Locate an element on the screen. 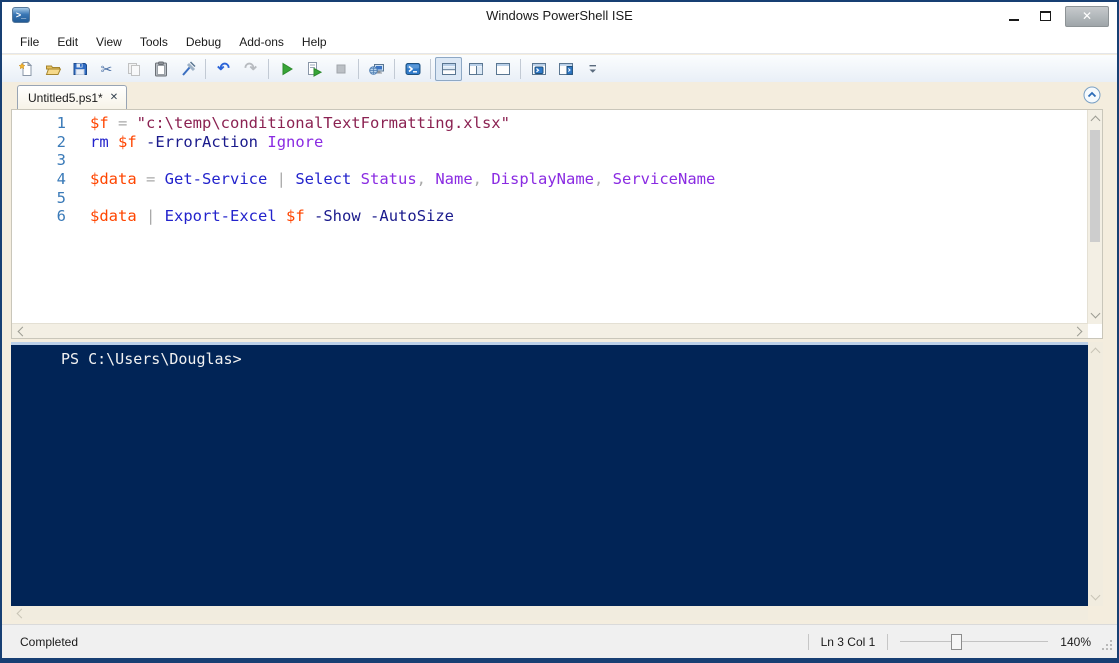 The width and height of the screenshot is (1119, 663). run-icon is located at coordinates (287, 69).